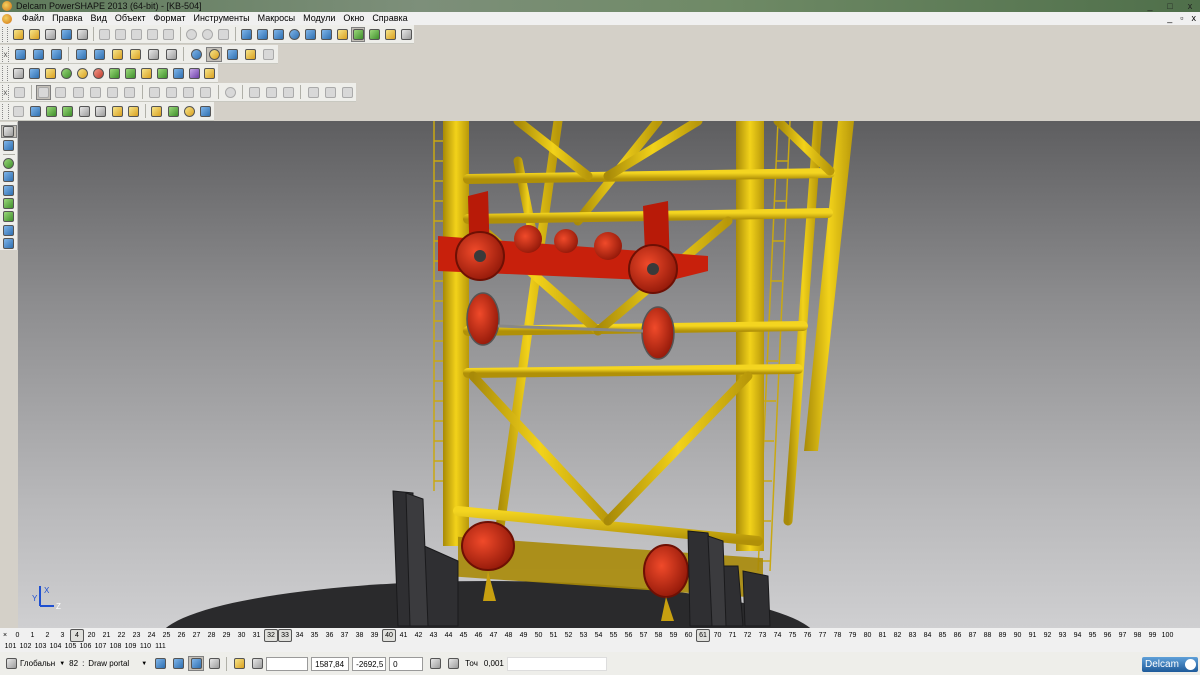 The height and width of the screenshot is (675, 1200). Describe the element at coordinates (10, 646) in the screenshot. I see `level-button: 101` at that location.